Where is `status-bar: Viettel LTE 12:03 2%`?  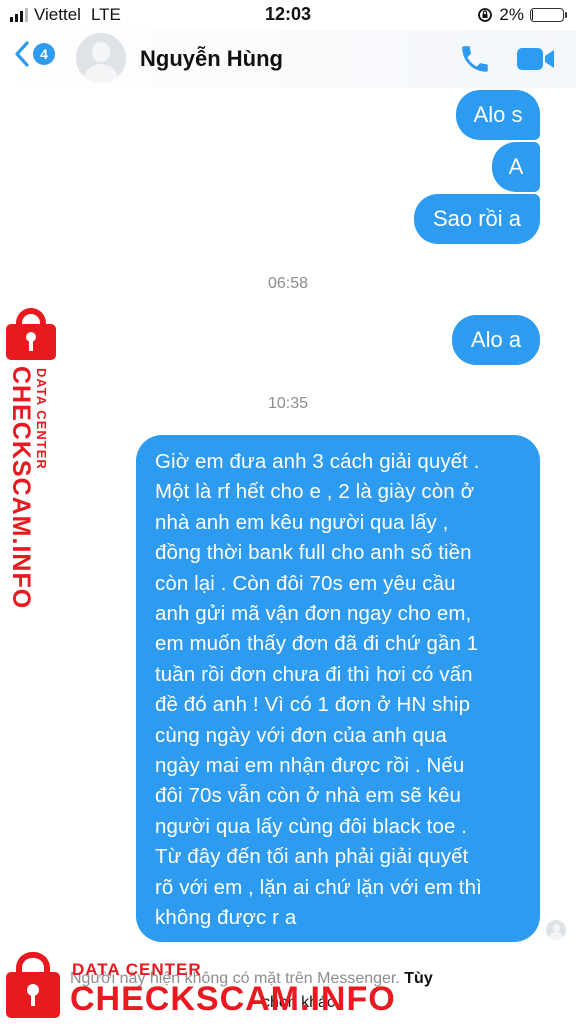
status-bar: Viettel LTE 12:03 2% is located at coordinates (288, 15).